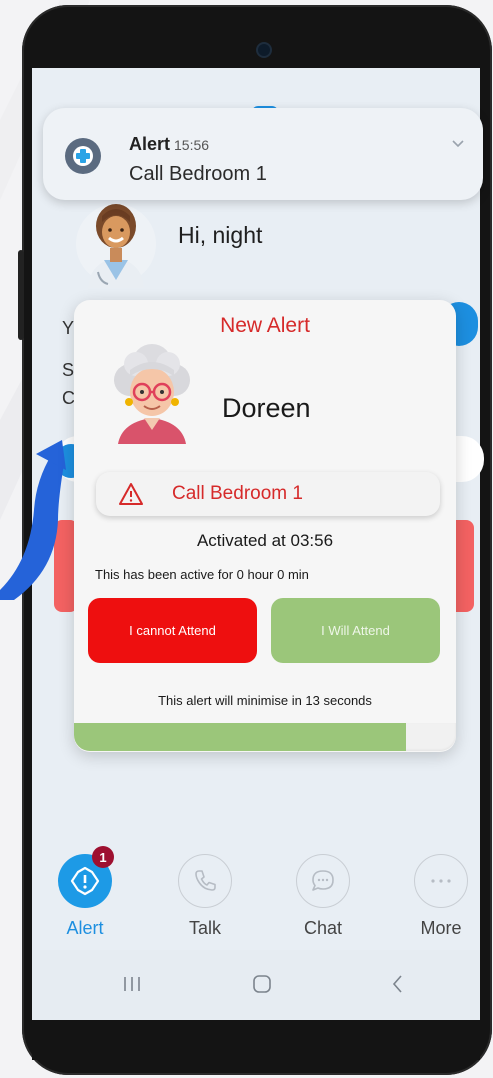  What do you see at coordinates (441, 881) in the screenshot?
I see `more-icon` at bounding box center [441, 881].